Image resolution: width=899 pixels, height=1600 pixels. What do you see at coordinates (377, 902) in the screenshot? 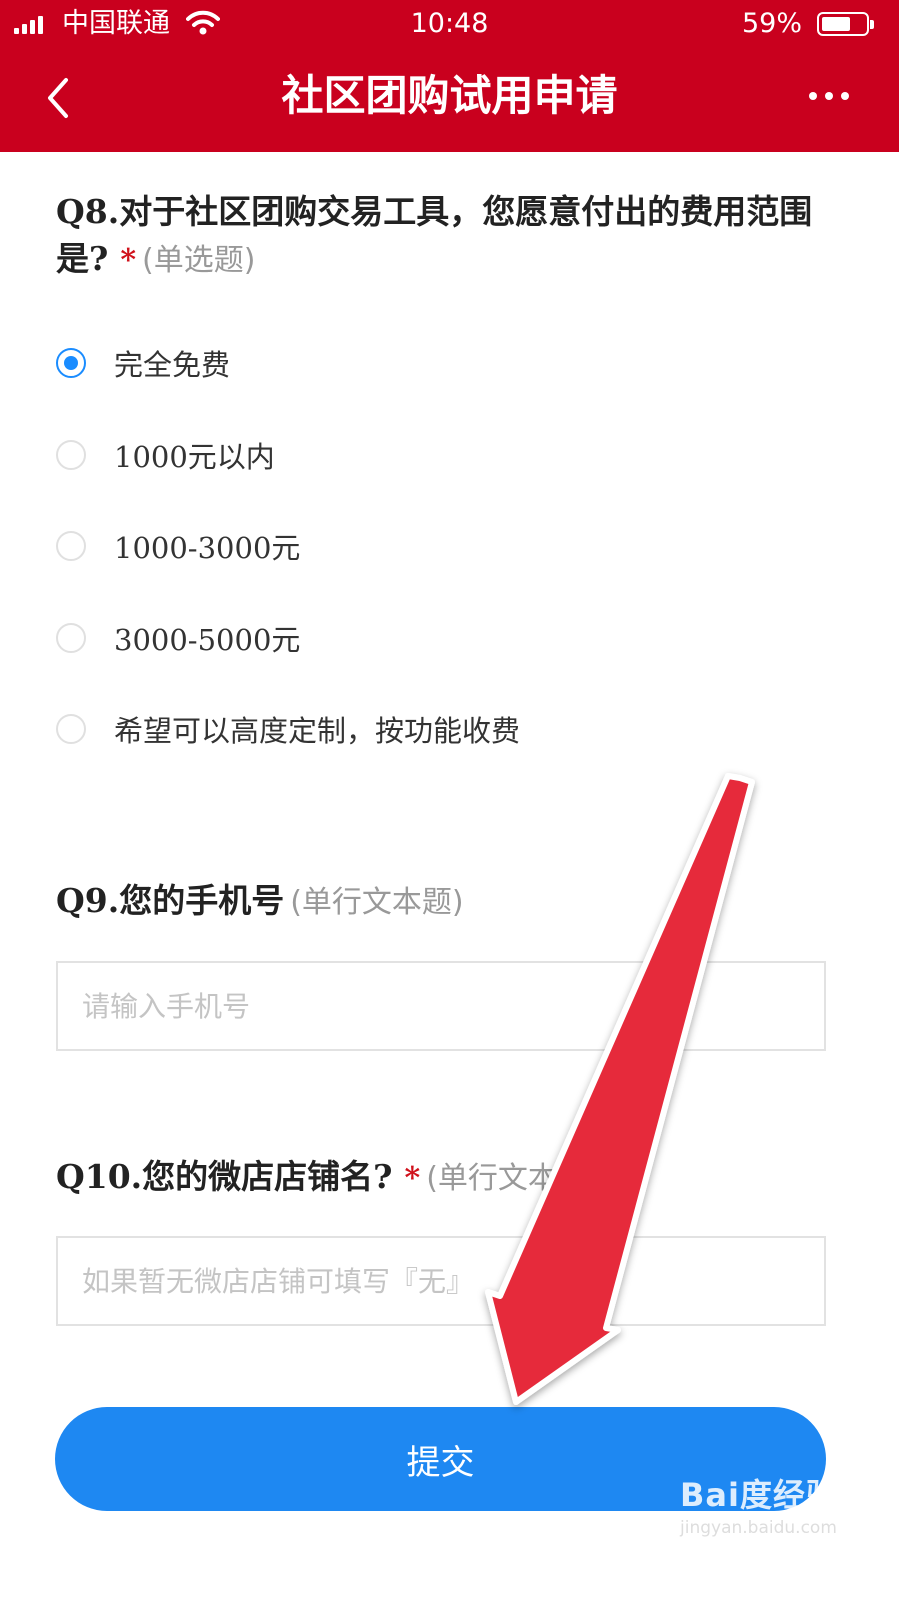
I see `question-9-type-hint: (单行文本题)` at bounding box center [377, 902].